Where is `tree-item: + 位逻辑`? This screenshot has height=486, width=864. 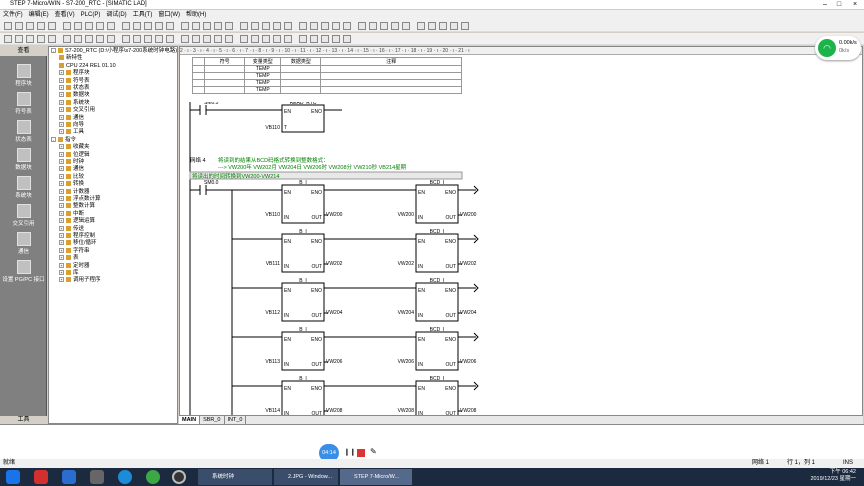 tree-item: + 位逻辑 is located at coordinates (74, 155).